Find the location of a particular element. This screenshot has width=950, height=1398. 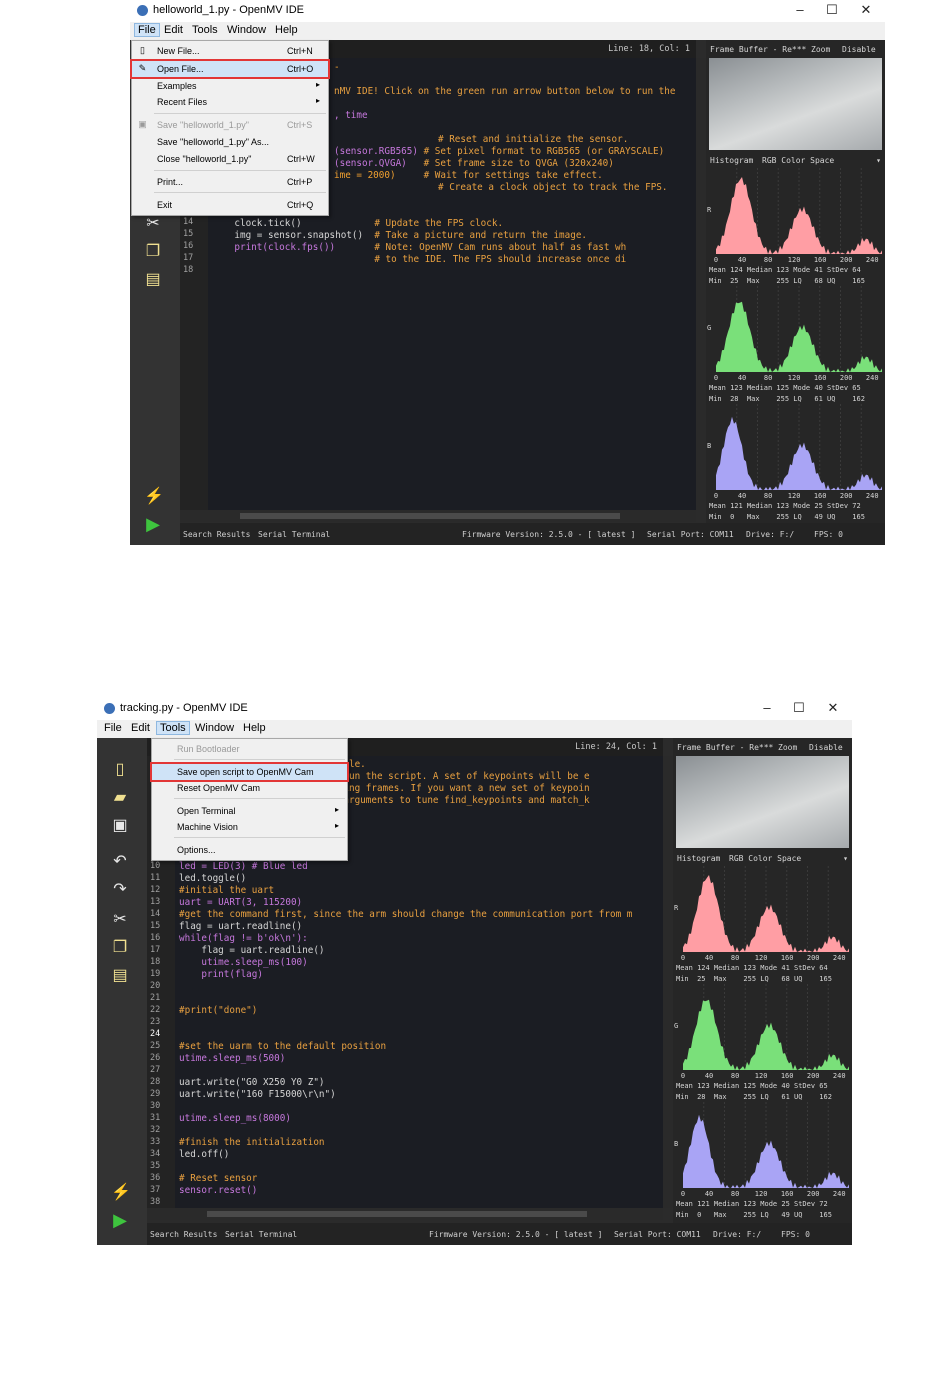

menu-item-label: Open Terminal is located at coordinates (206, 811).